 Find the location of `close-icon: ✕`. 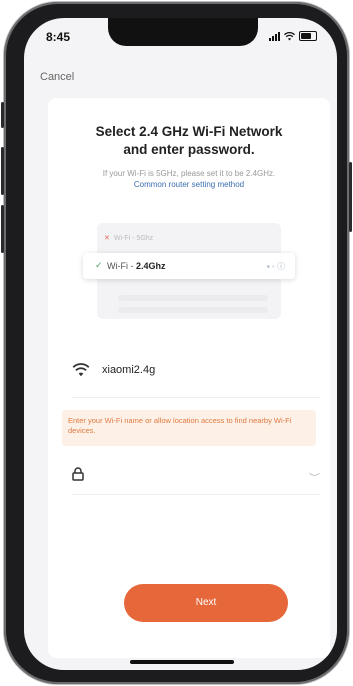

close-icon: ✕ is located at coordinates (107, 238).